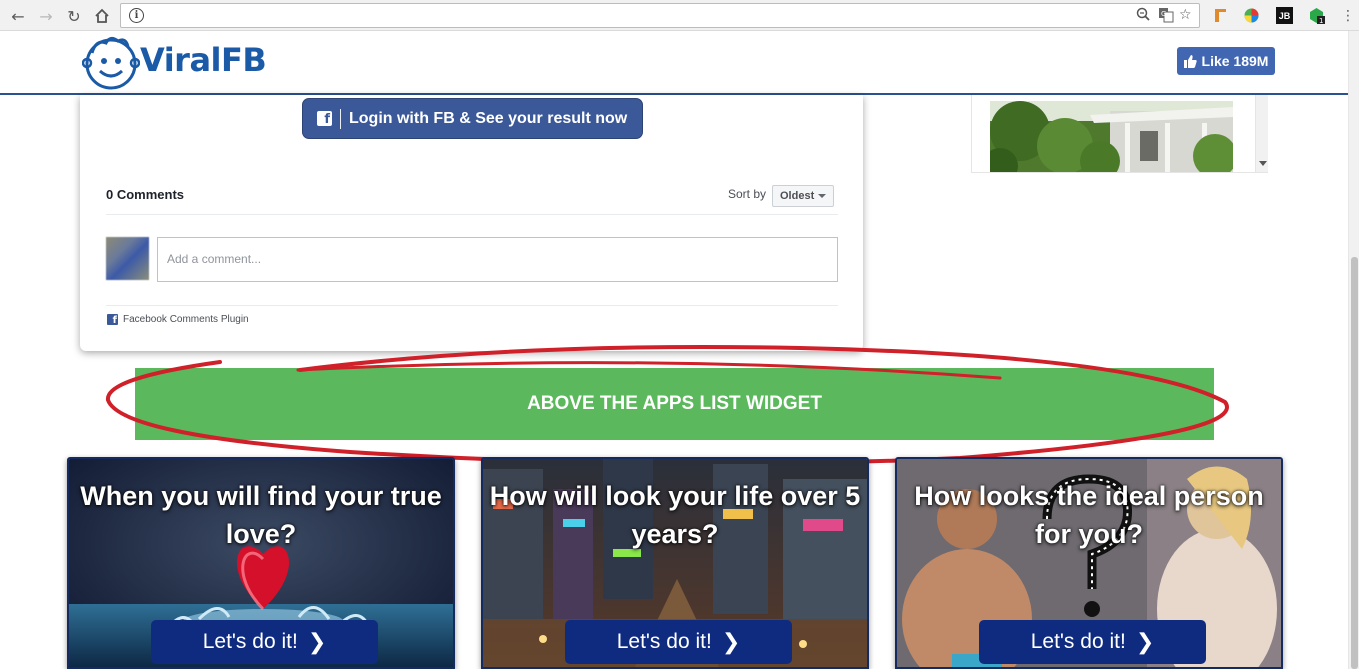 This screenshot has width=1359, height=669. I want to click on address-bar: i G ☆, so click(660, 15).